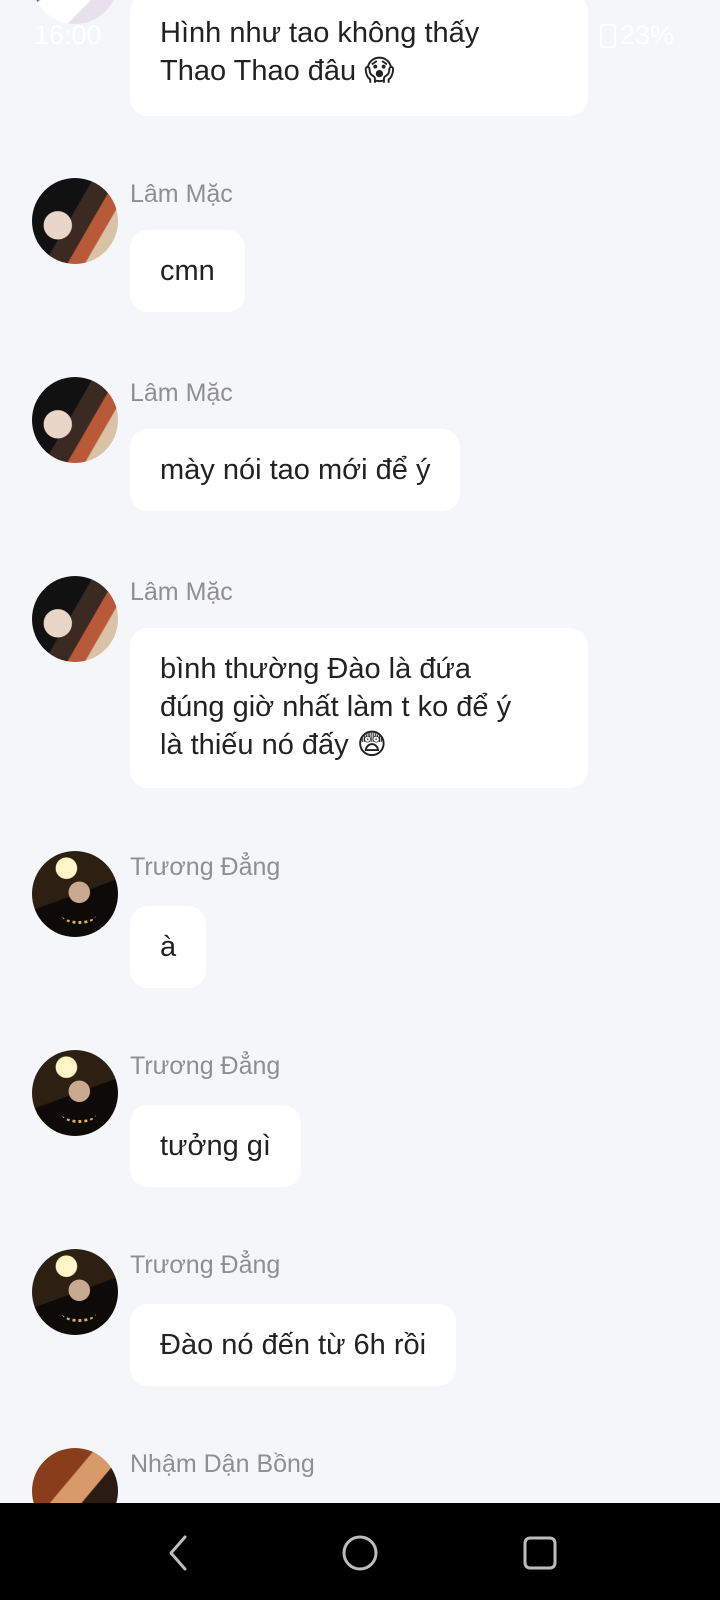 This screenshot has width=720, height=1600. Describe the element at coordinates (222, 1464) in the screenshot. I see `sender-name: Nhậm Dận Bồng` at that location.